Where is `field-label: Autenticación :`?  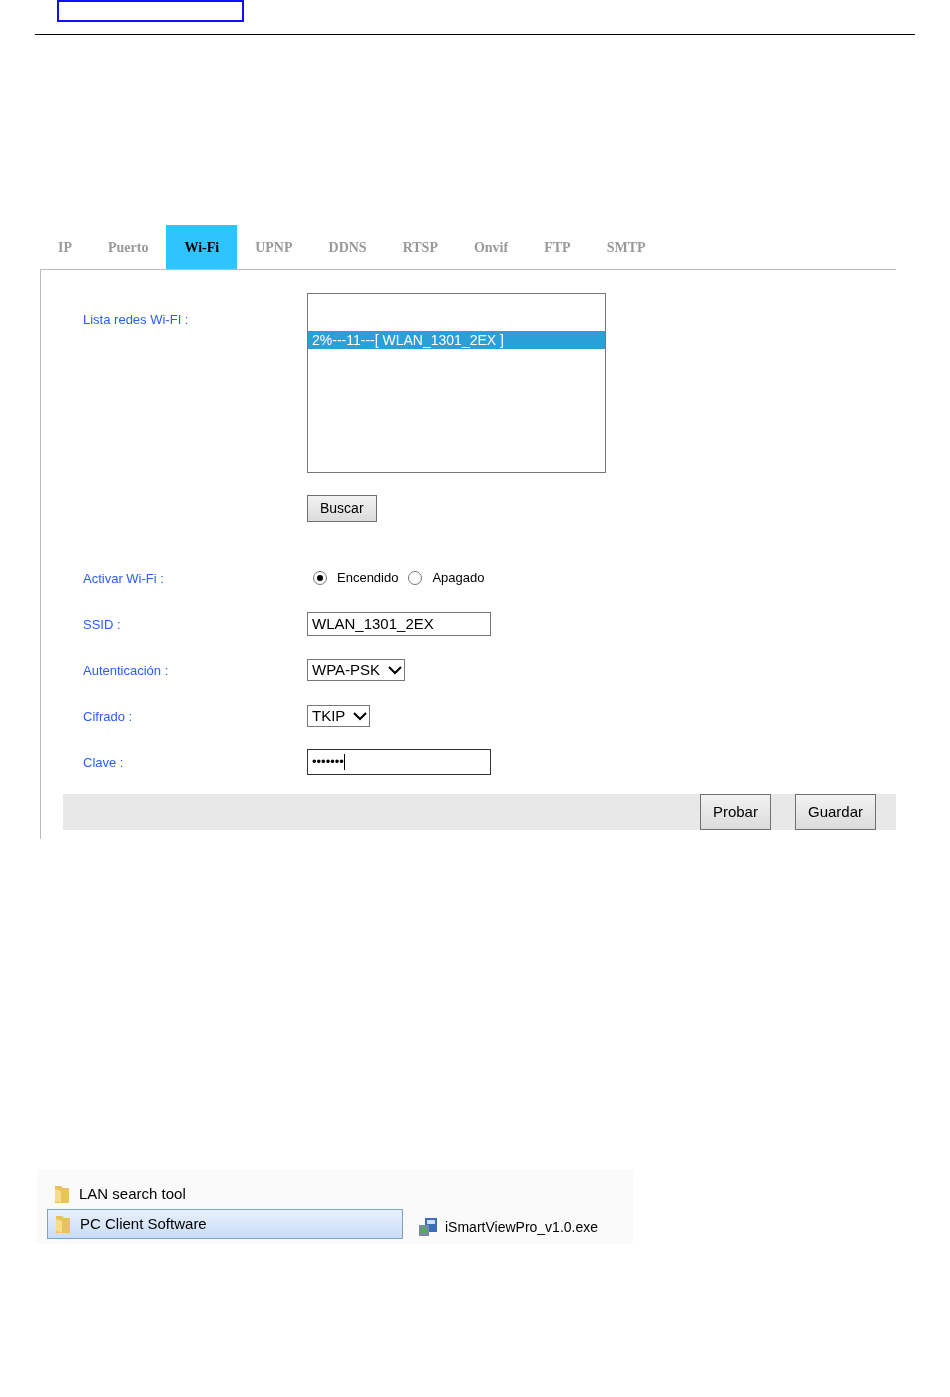 field-label: Autenticación : is located at coordinates (126, 670).